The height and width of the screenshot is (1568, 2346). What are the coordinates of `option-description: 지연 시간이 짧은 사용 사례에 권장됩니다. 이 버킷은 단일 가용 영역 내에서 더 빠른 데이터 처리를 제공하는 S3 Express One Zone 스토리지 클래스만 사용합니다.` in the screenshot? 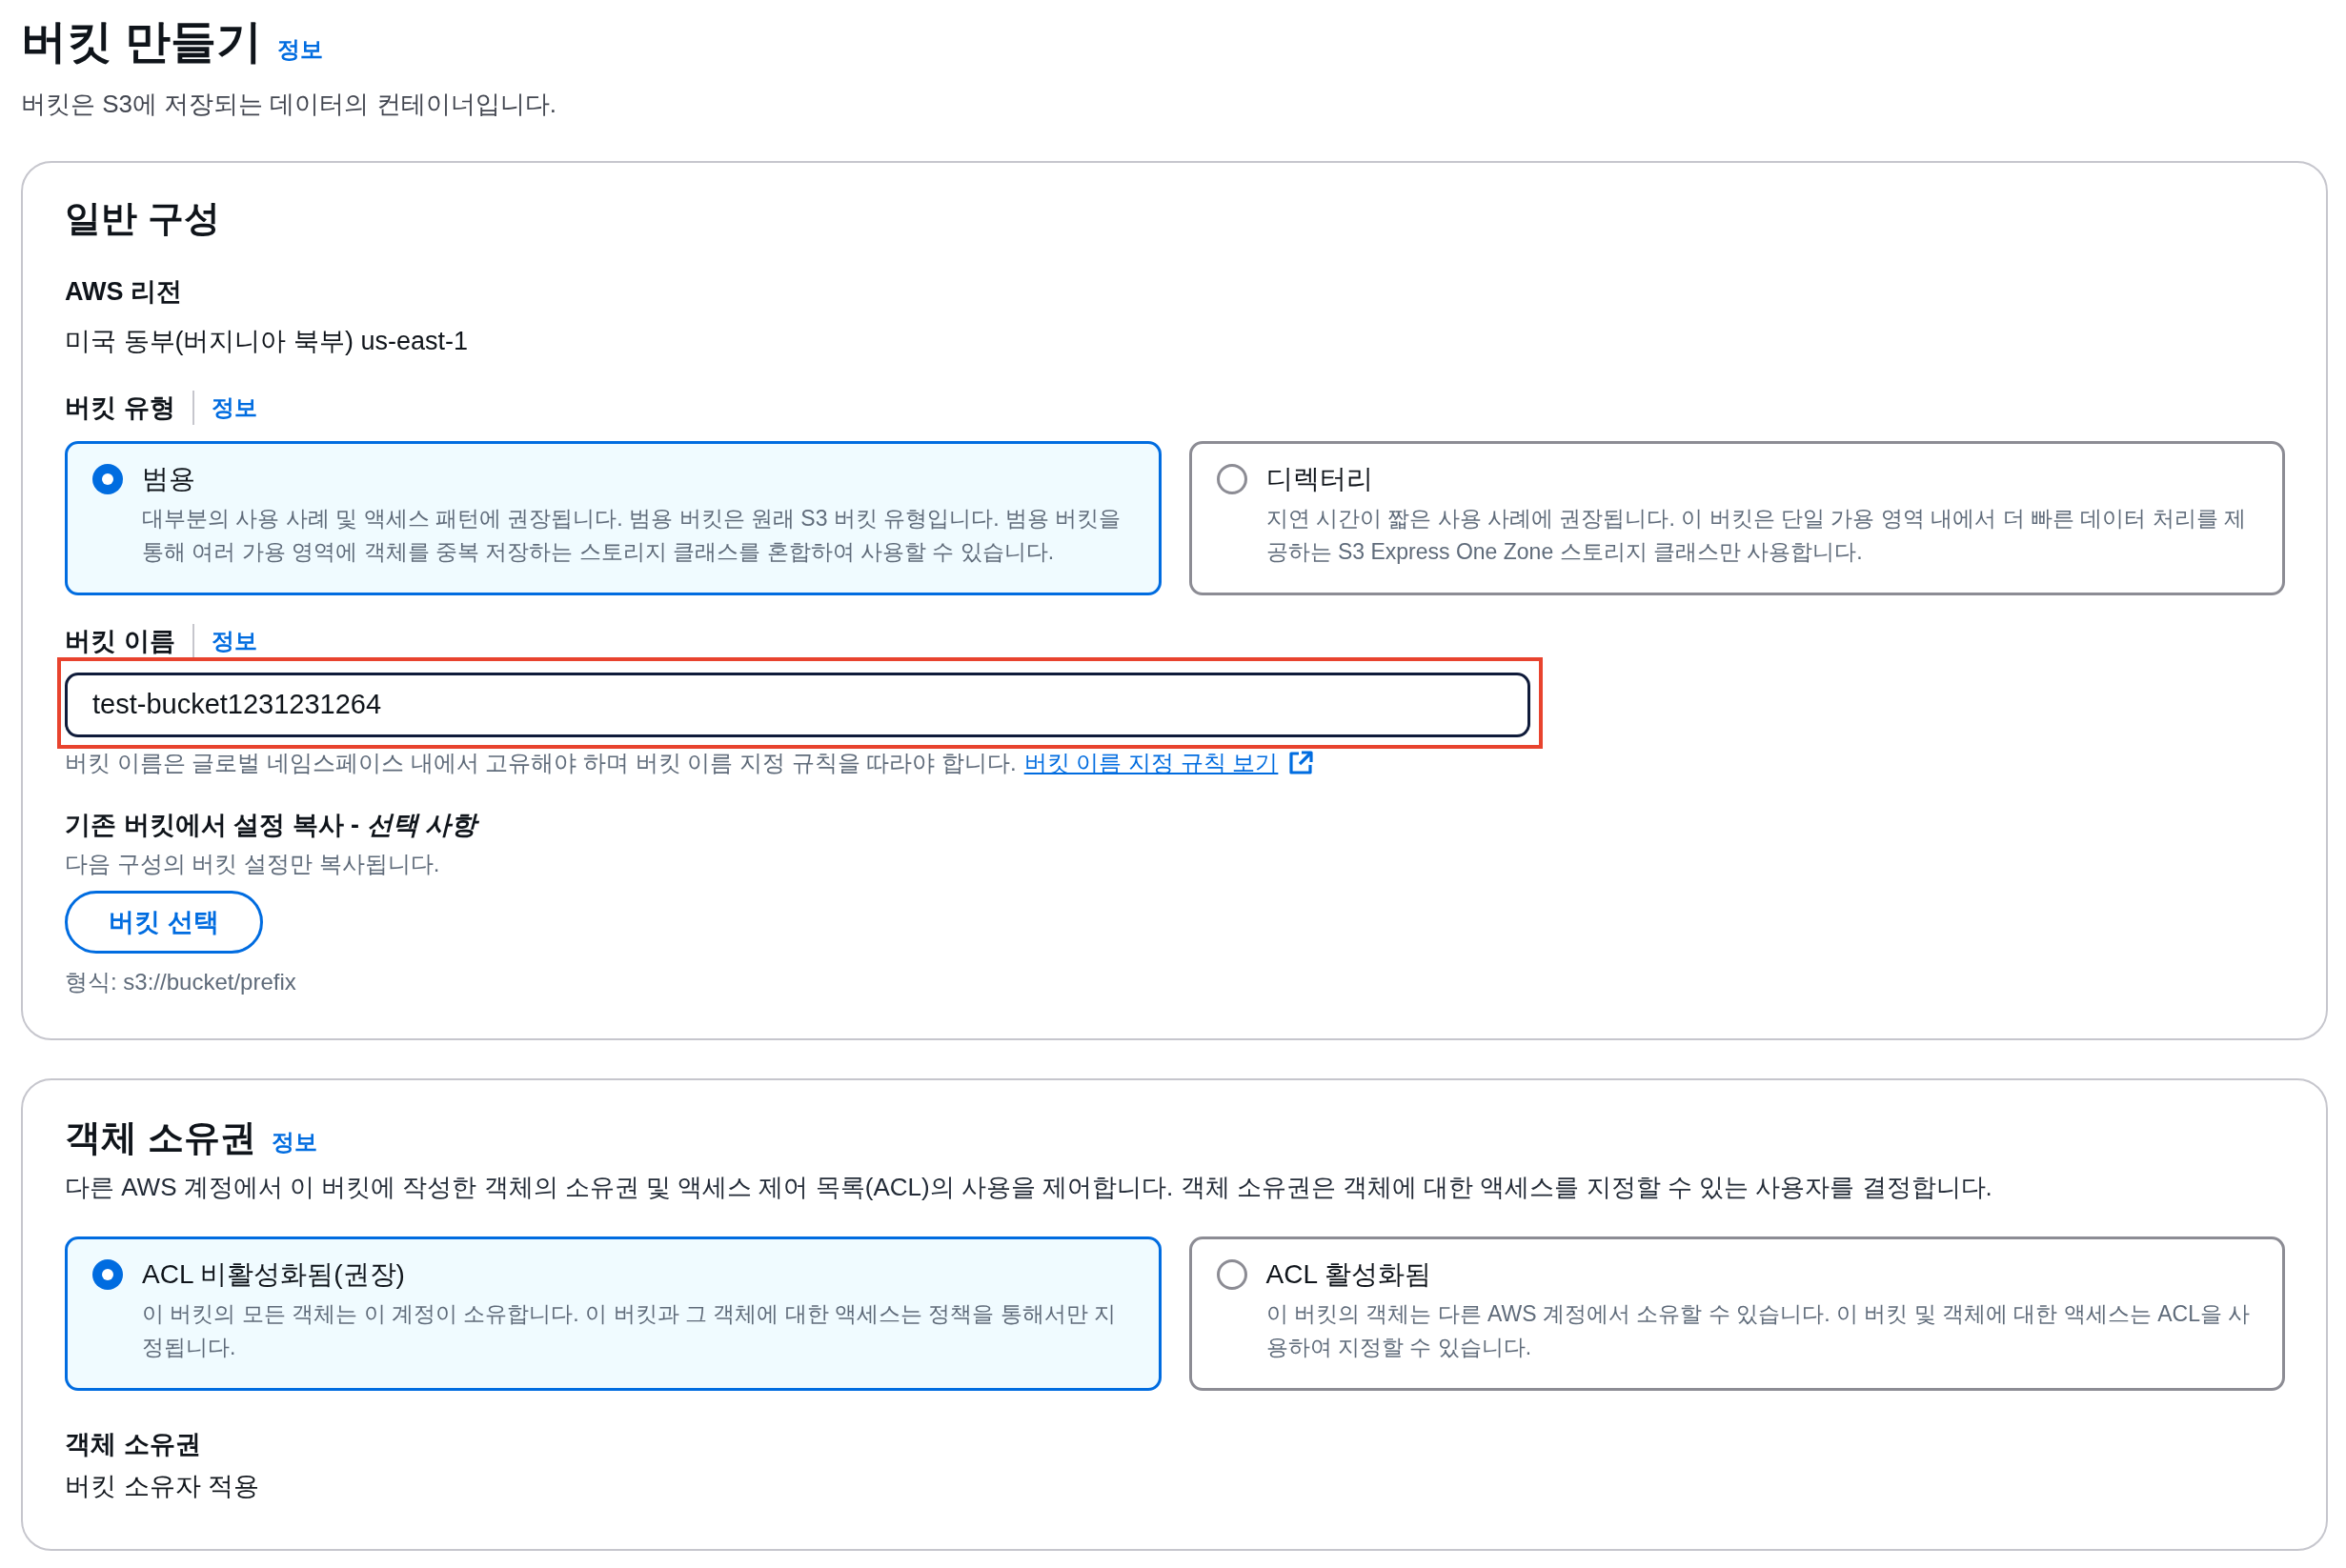 It's located at (1756, 535).